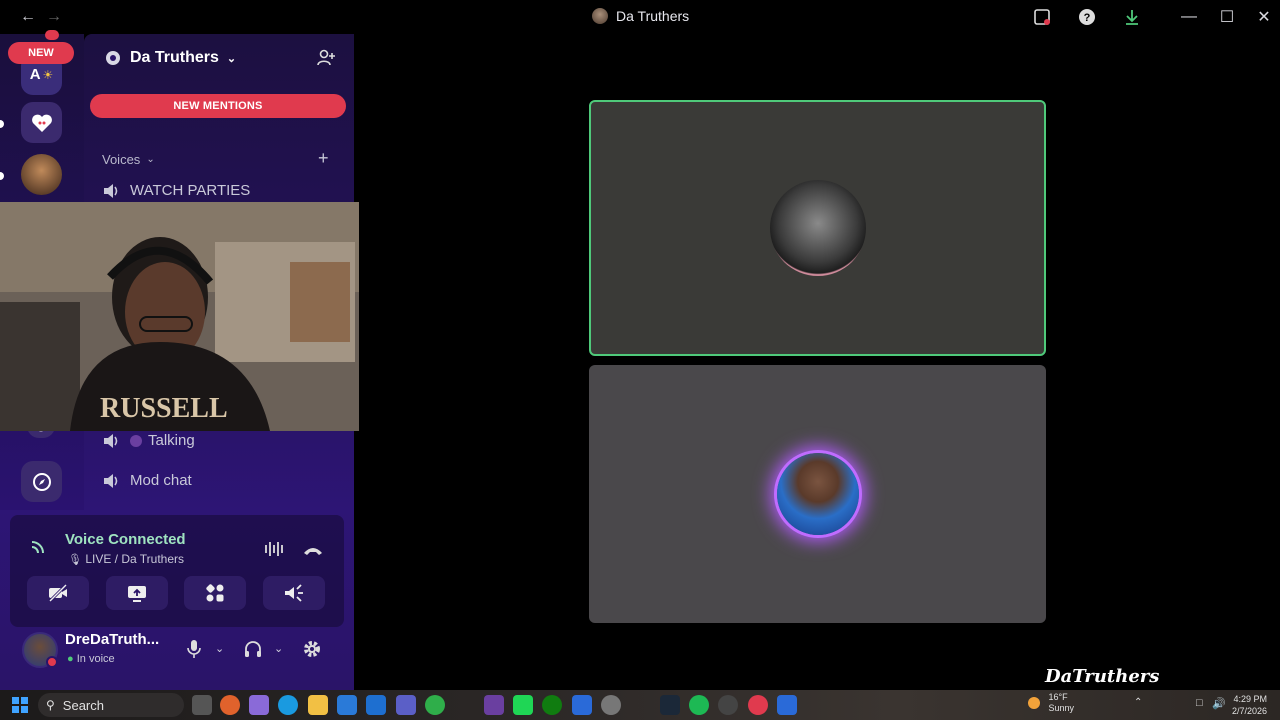 The image size is (1280, 720). What do you see at coordinates (552, 705) in the screenshot?
I see `xbox-icon` at bounding box center [552, 705].